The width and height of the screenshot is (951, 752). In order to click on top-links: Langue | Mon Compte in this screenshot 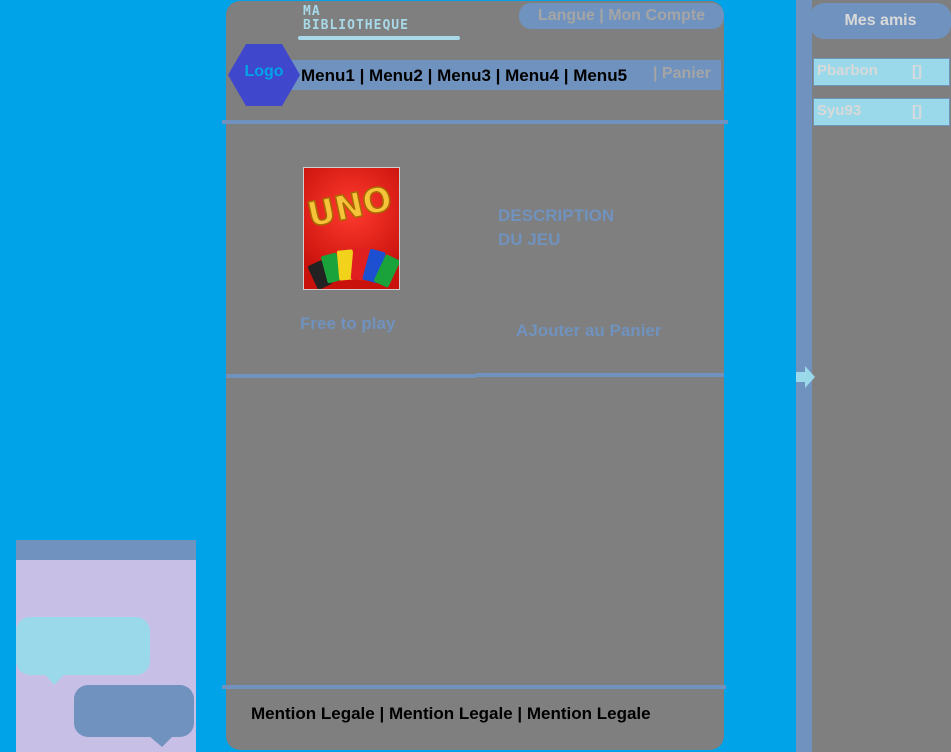, I will do `click(621, 16)`.